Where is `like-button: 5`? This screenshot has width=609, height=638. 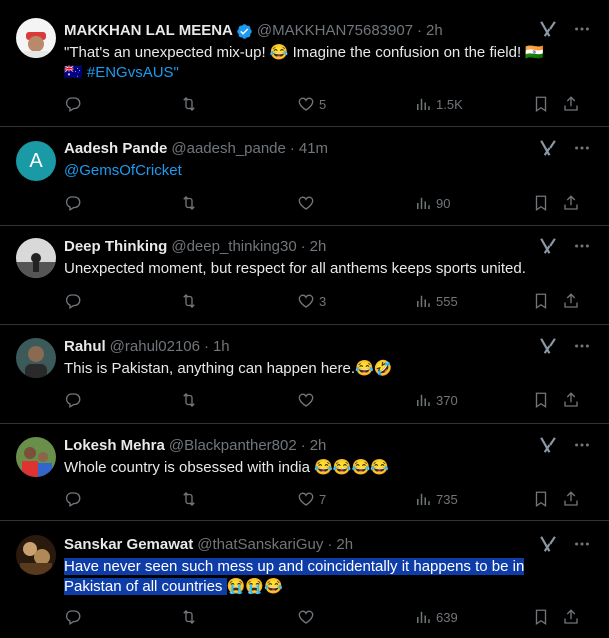 like-button: 5 is located at coordinates (311, 104).